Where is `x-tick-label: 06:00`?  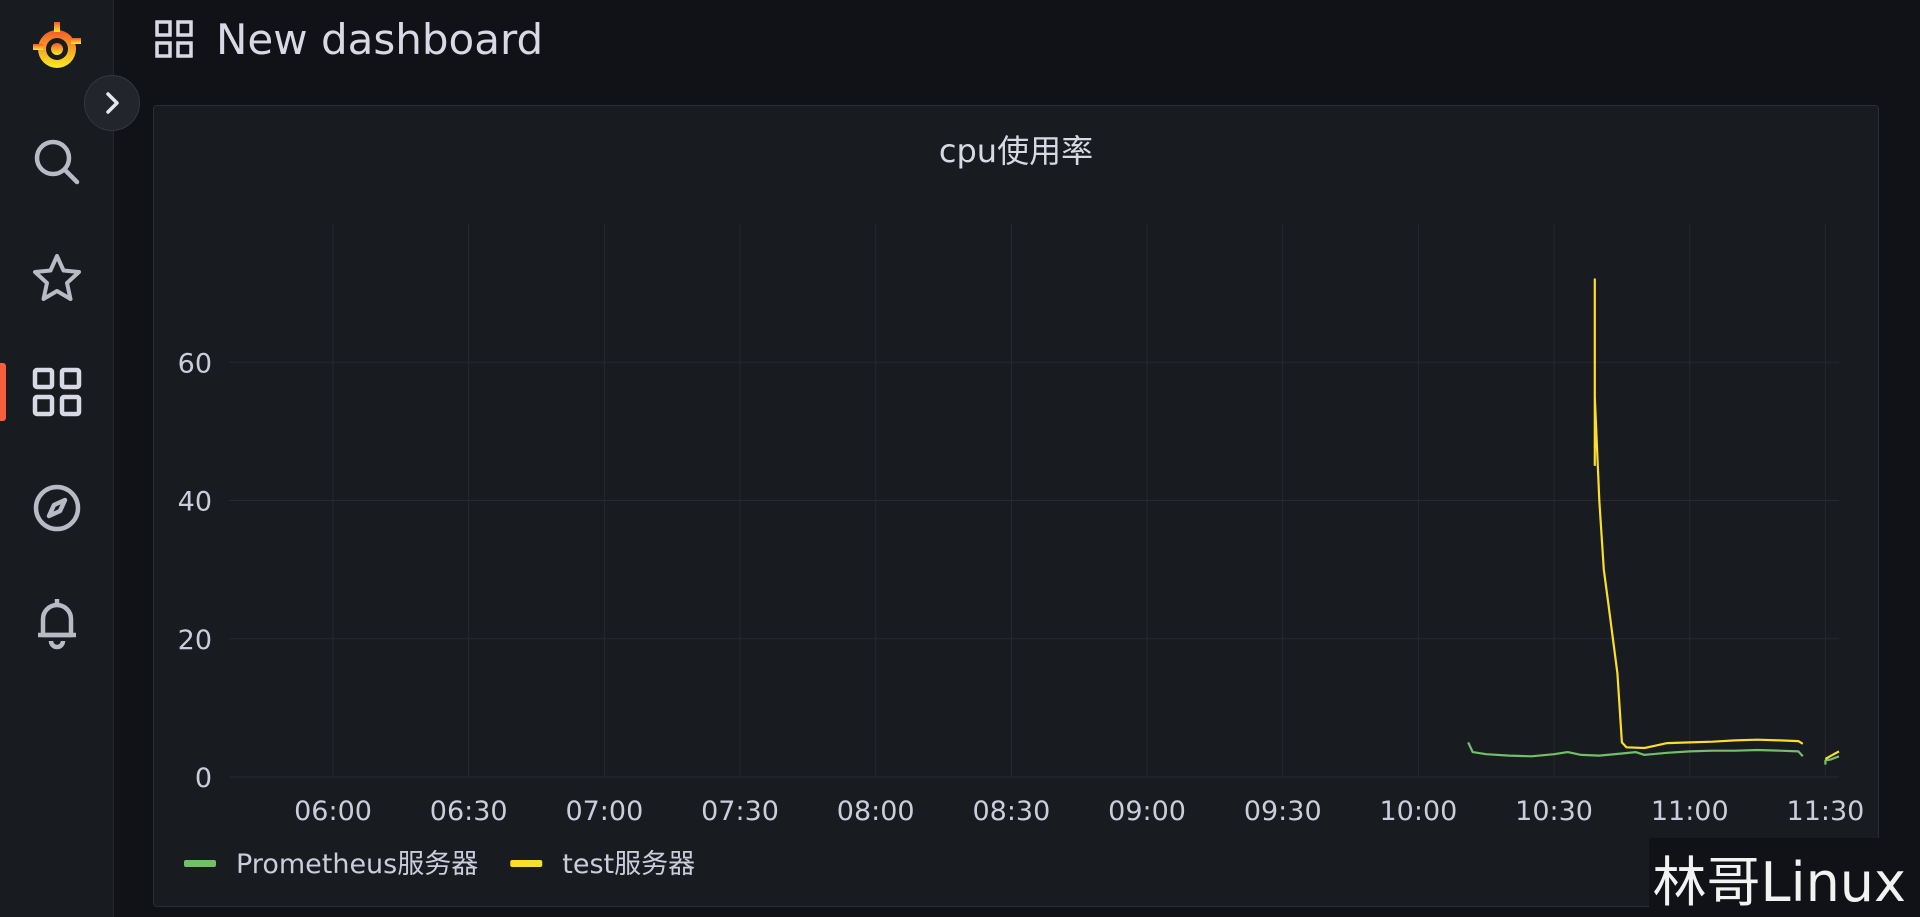
x-tick-label: 06:00 is located at coordinates (333, 811).